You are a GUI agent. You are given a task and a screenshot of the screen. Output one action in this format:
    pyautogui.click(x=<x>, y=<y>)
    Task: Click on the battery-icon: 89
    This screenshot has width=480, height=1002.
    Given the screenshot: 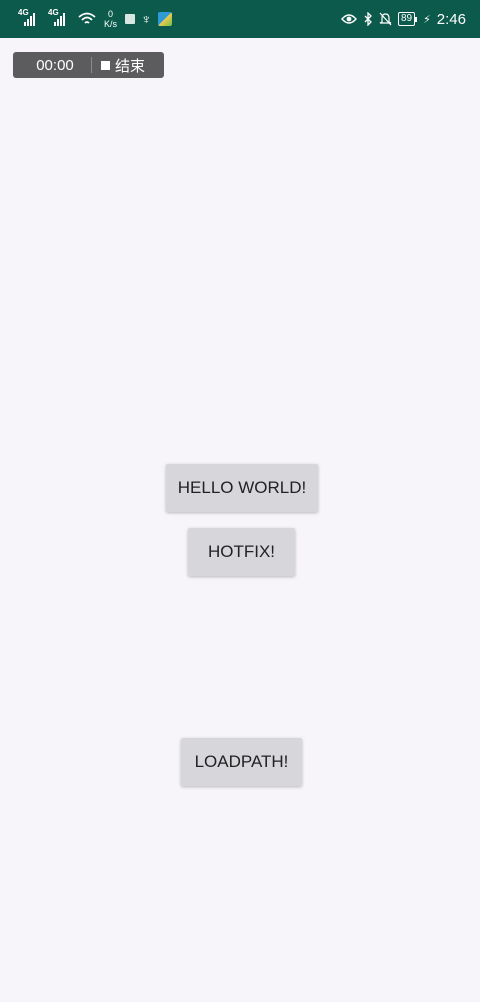 What is the action you would take?
    pyautogui.click(x=407, y=19)
    